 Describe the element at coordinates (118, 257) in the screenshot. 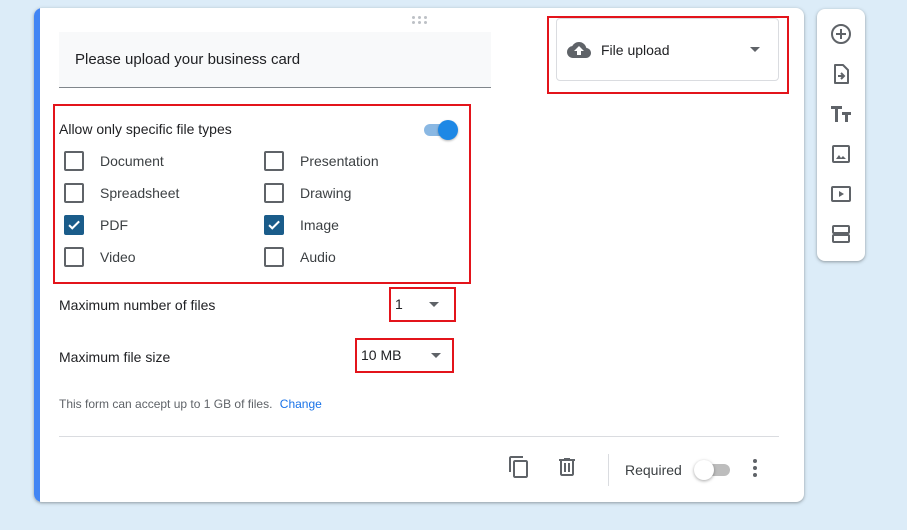

I see `checkbox-label: Video` at that location.